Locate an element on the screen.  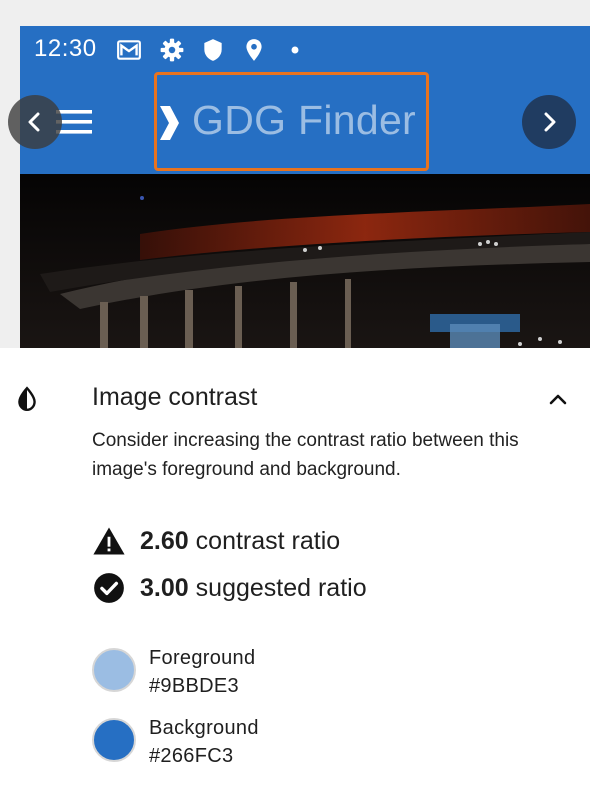
suggested-ratio-value: 3.00 is located at coordinates (164, 587).